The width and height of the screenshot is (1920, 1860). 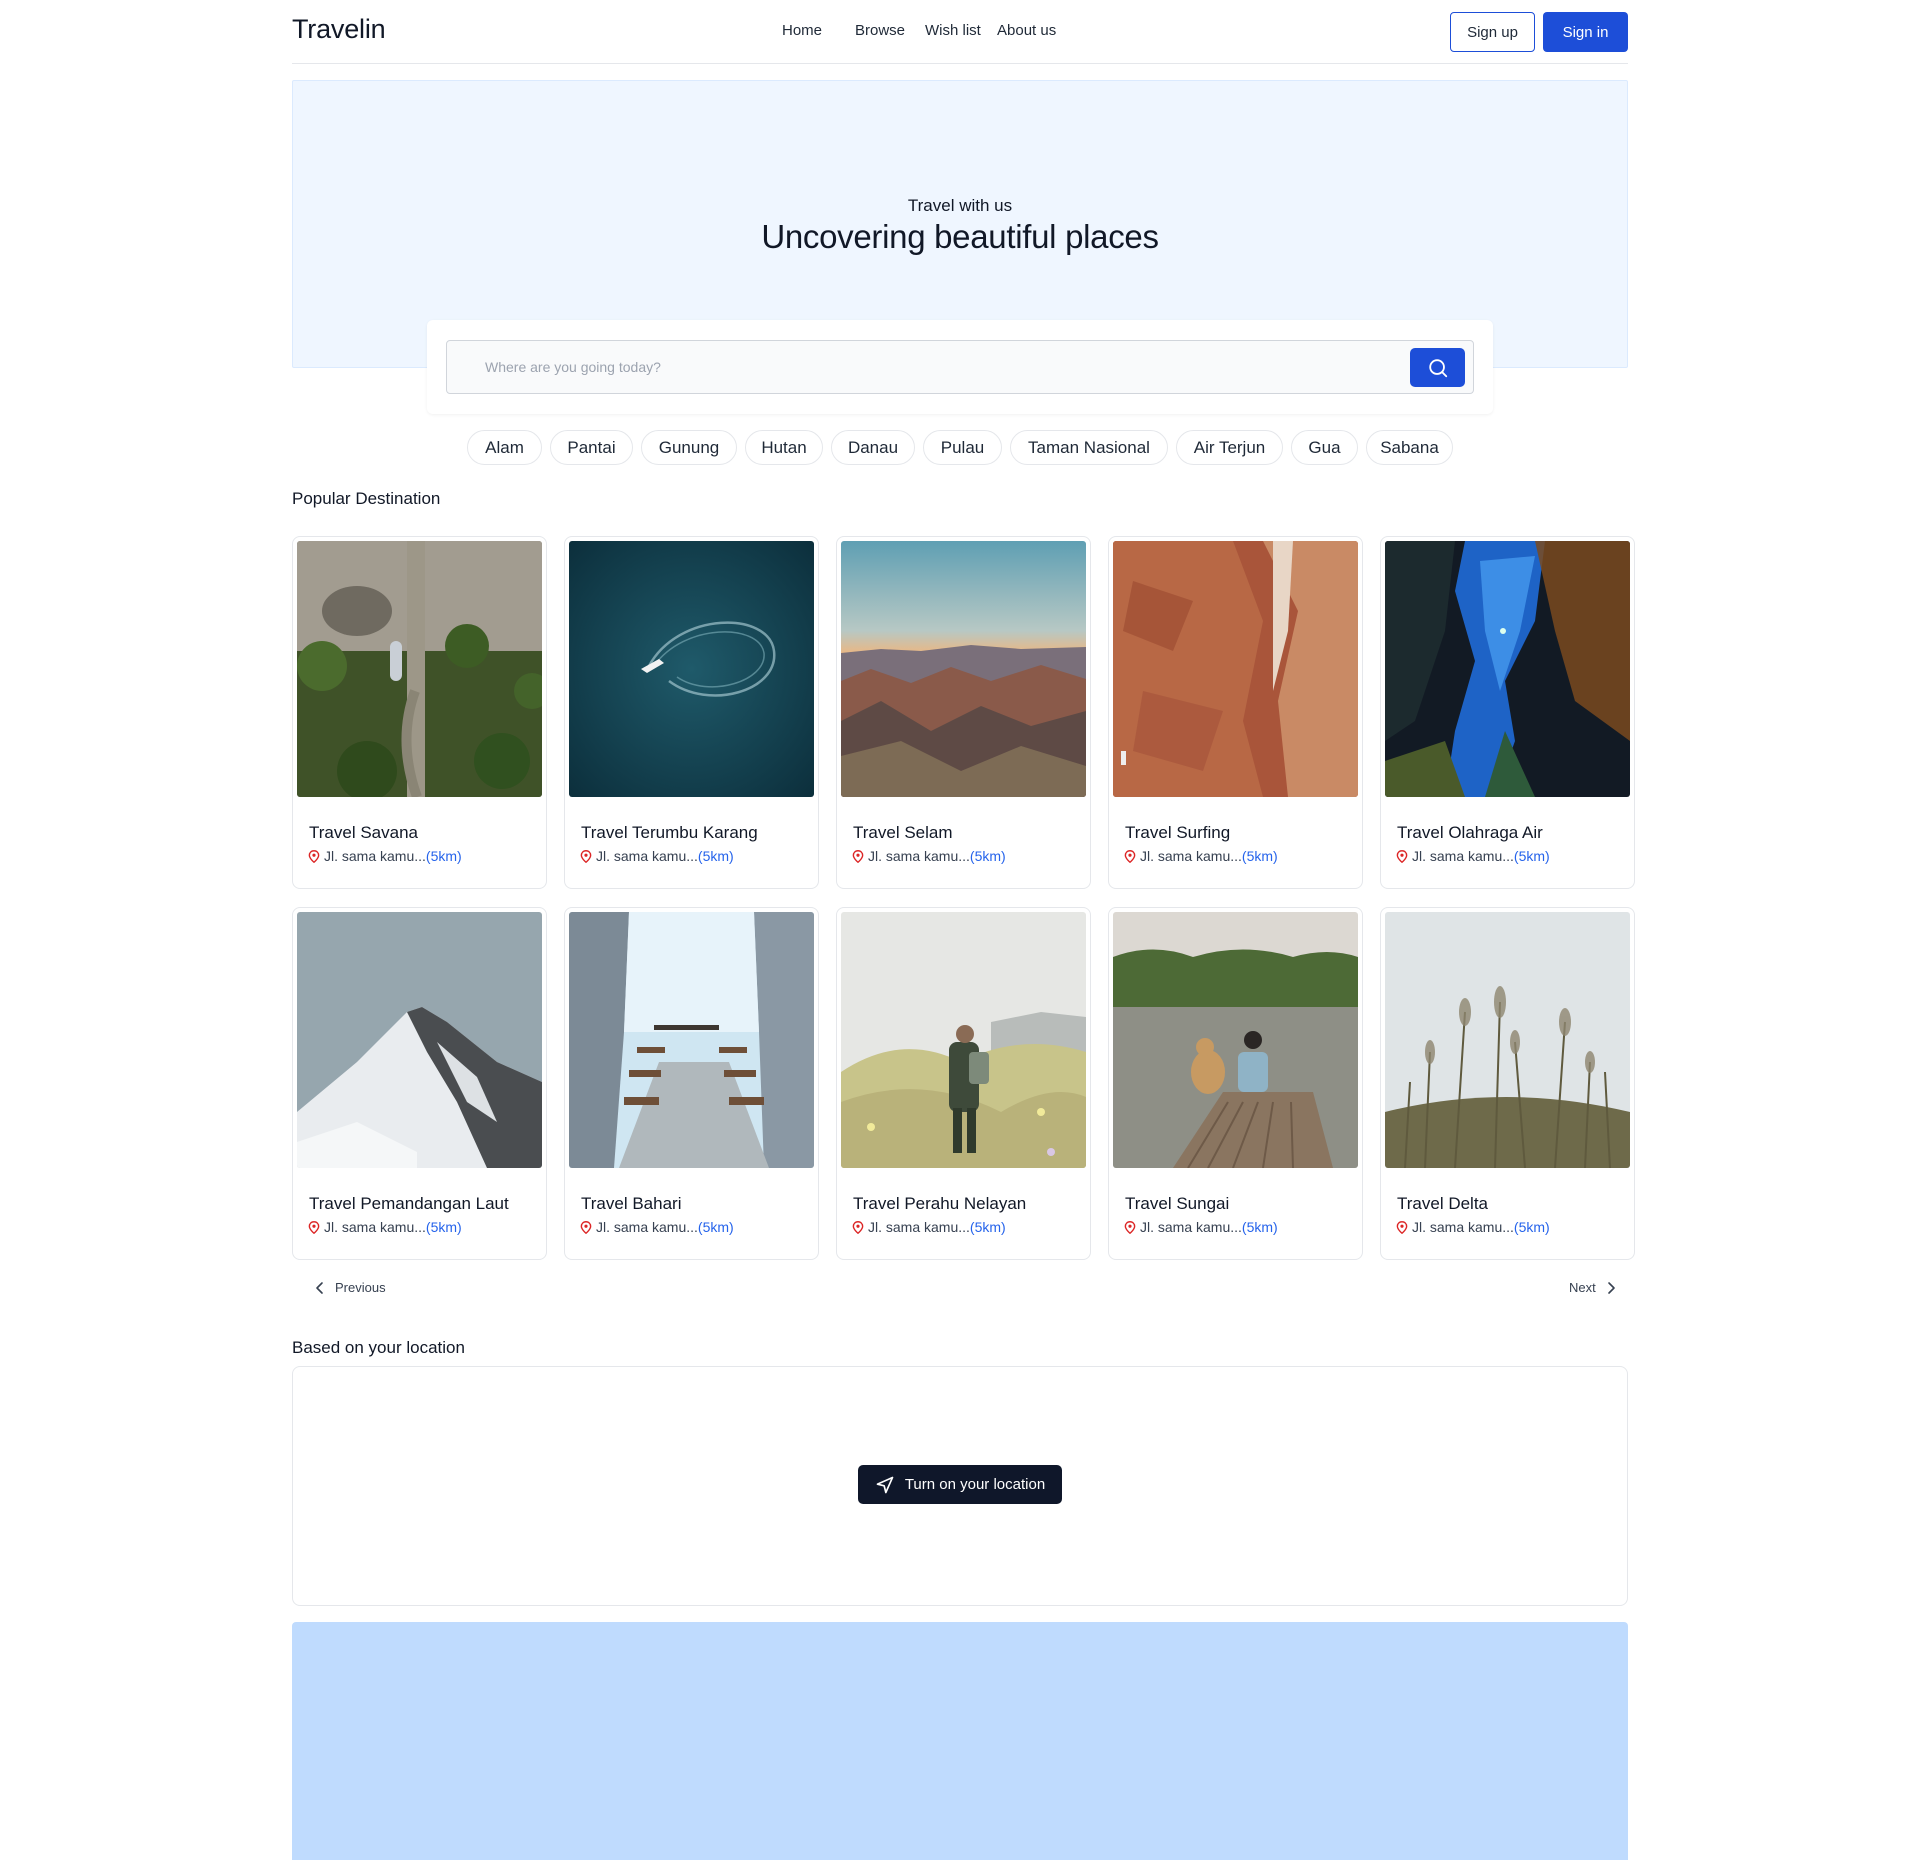 What do you see at coordinates (885, 1484) in the screenshot?
I see `navigation-arrow-icon` at bounding box center [885, 1484].